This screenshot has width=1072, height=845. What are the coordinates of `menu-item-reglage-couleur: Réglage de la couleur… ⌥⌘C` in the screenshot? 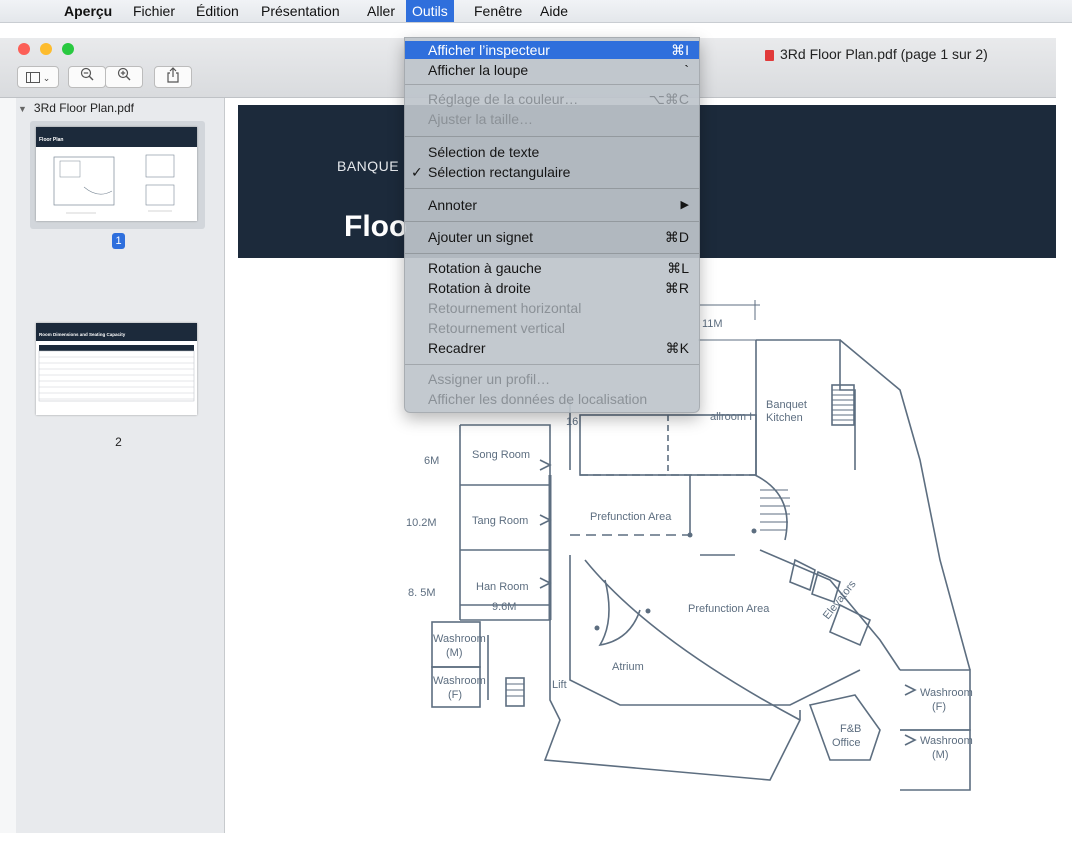 It's located at (552, 99).